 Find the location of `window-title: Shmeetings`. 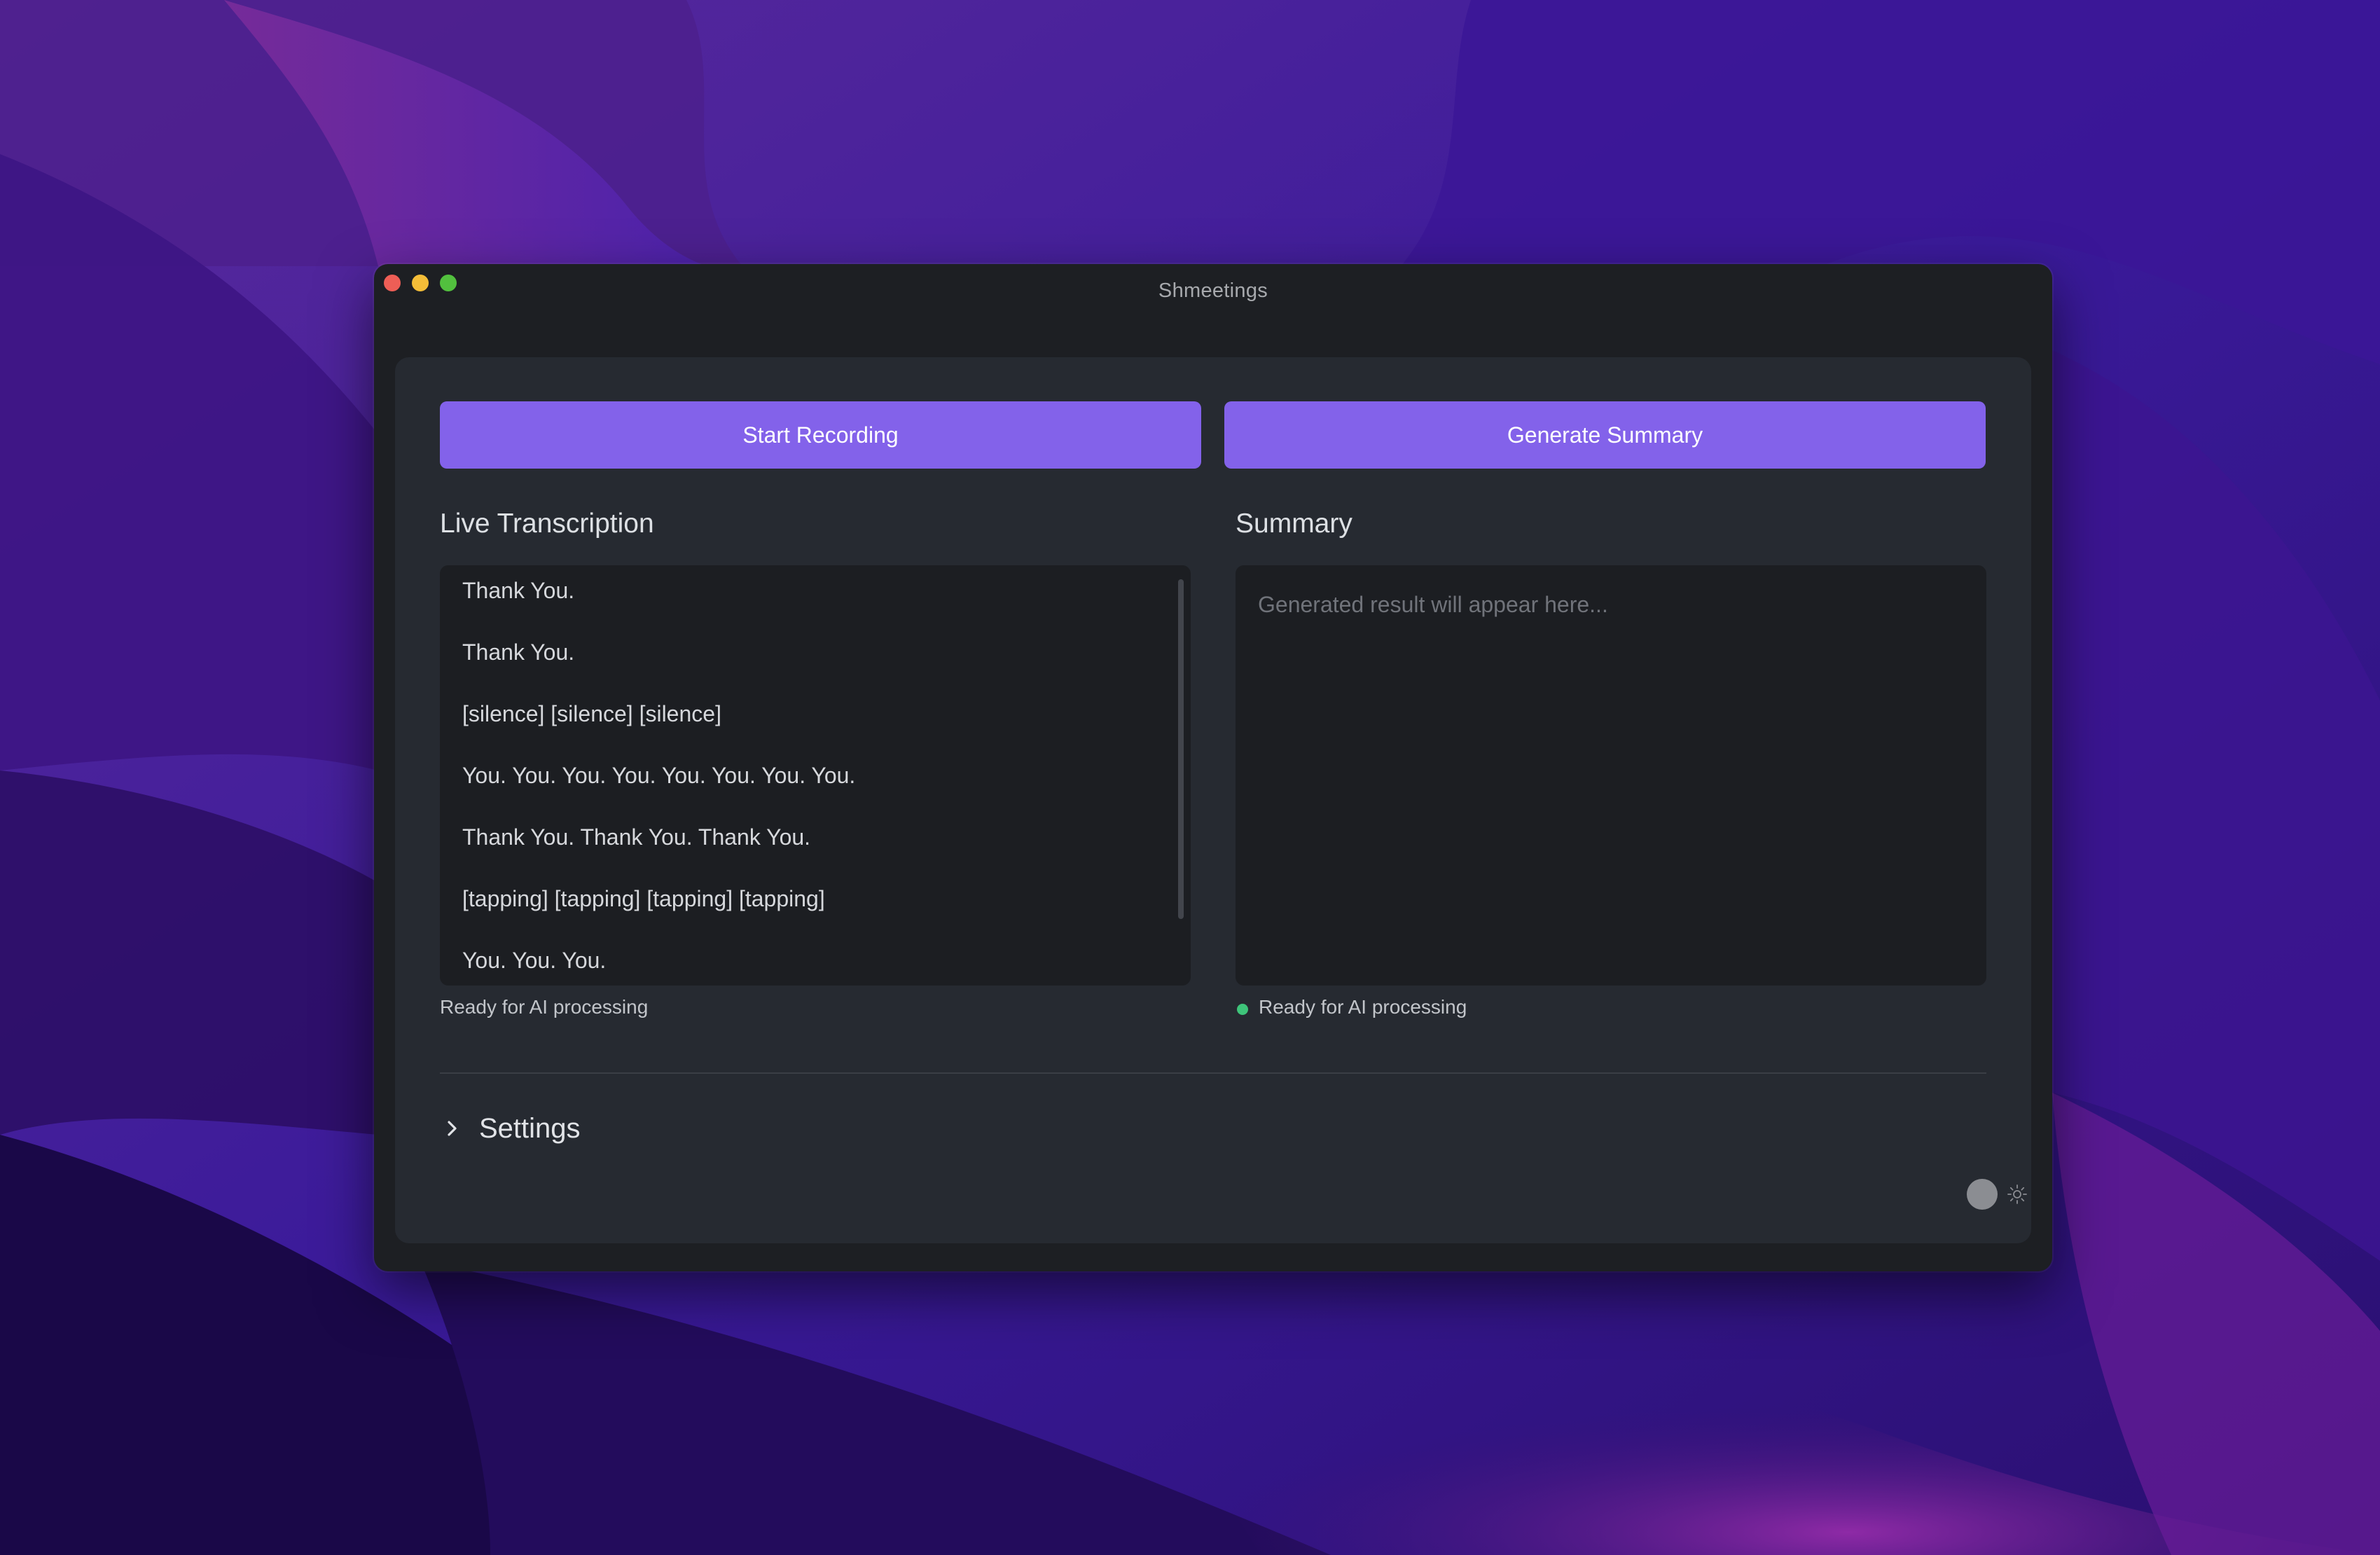

window-title: Shmeetings is located at coordinates (1213, 290).